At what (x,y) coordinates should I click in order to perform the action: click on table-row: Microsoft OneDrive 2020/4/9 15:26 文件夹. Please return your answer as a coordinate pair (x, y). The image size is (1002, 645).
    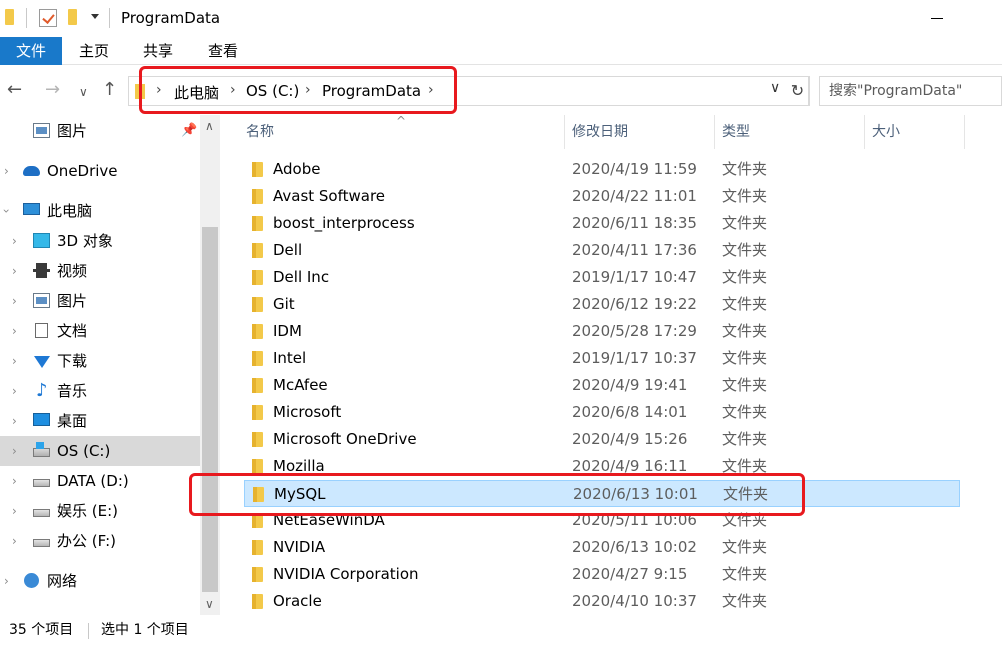
    Looking at the image, I should click on (602, 439).